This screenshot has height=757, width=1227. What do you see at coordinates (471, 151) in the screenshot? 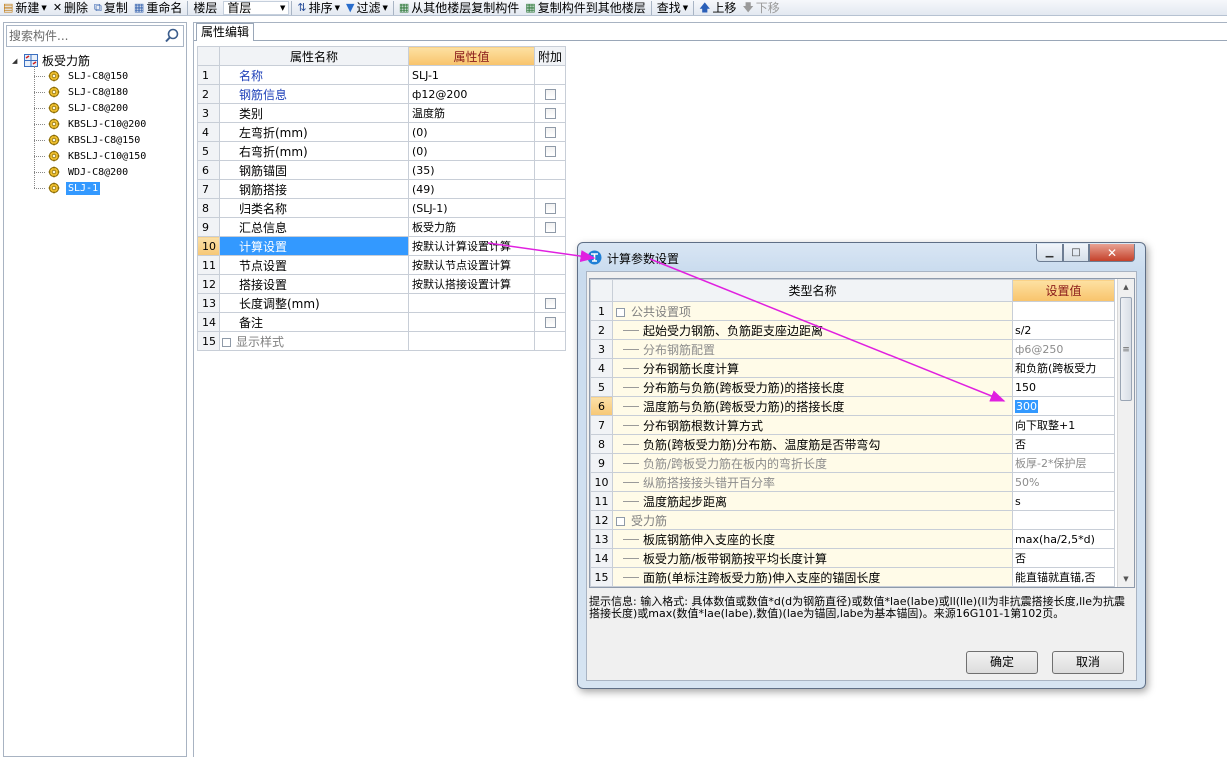
I see `property-value: (0)` at bounding box center [471, 151].